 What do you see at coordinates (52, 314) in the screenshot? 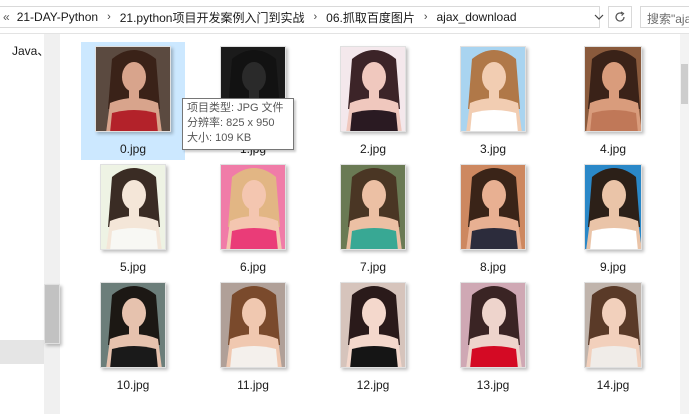
I see `nav-scrollbar-thumb` at bounding box center [52, 314].